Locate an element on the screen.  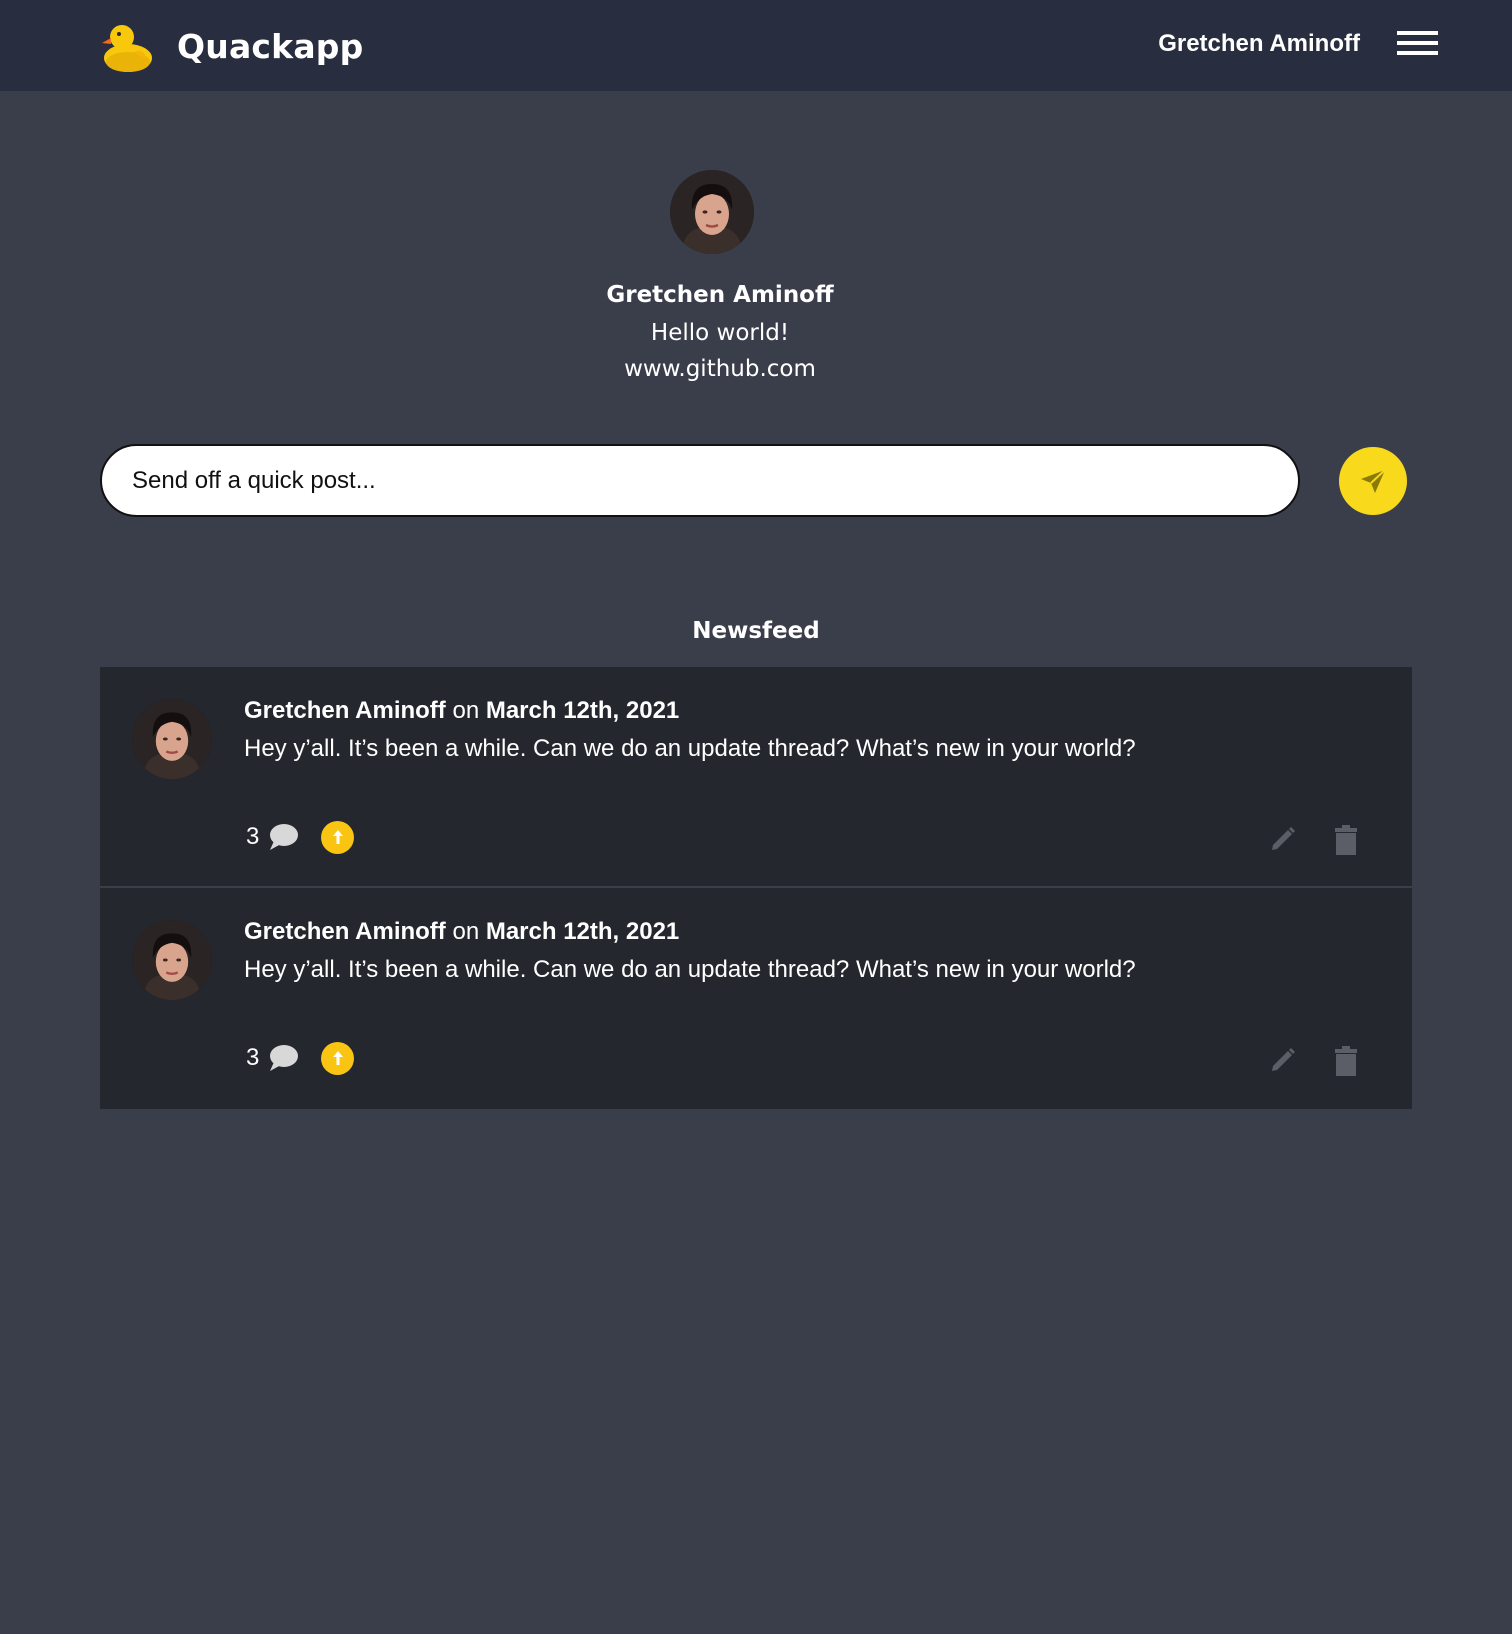
current-user-name: Gretchen Aminoff is located at coordinates (1259, 44).